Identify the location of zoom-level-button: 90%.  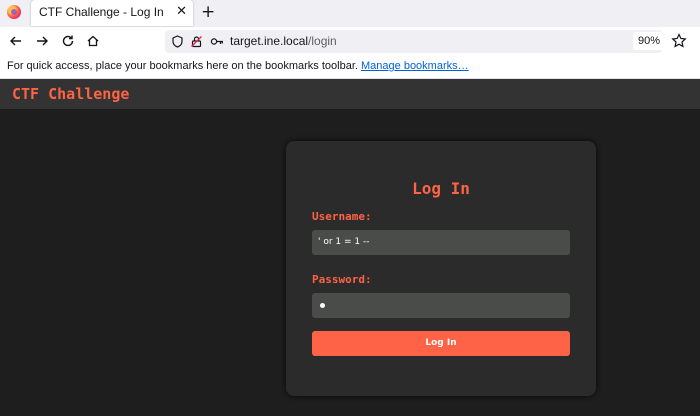
(649, 41).